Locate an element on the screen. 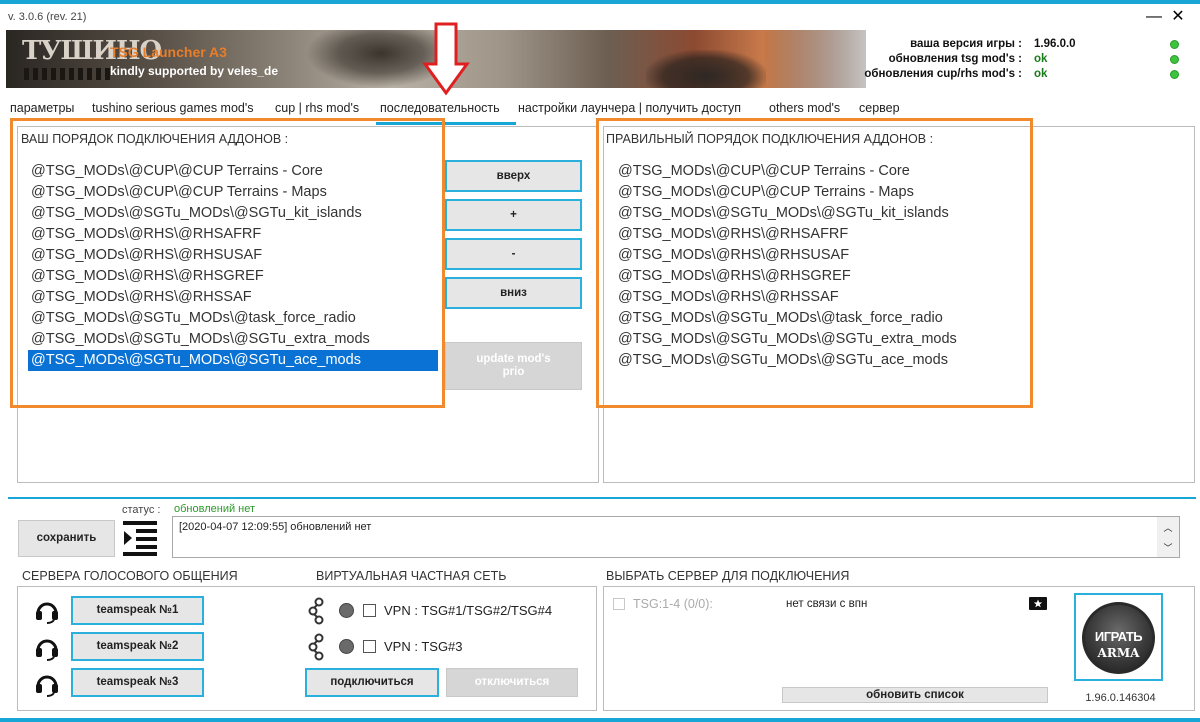 The width and height of the screenshot is (1200, 722). build-version: 1.96.0.146304 is located at coordinates (1120, 698).